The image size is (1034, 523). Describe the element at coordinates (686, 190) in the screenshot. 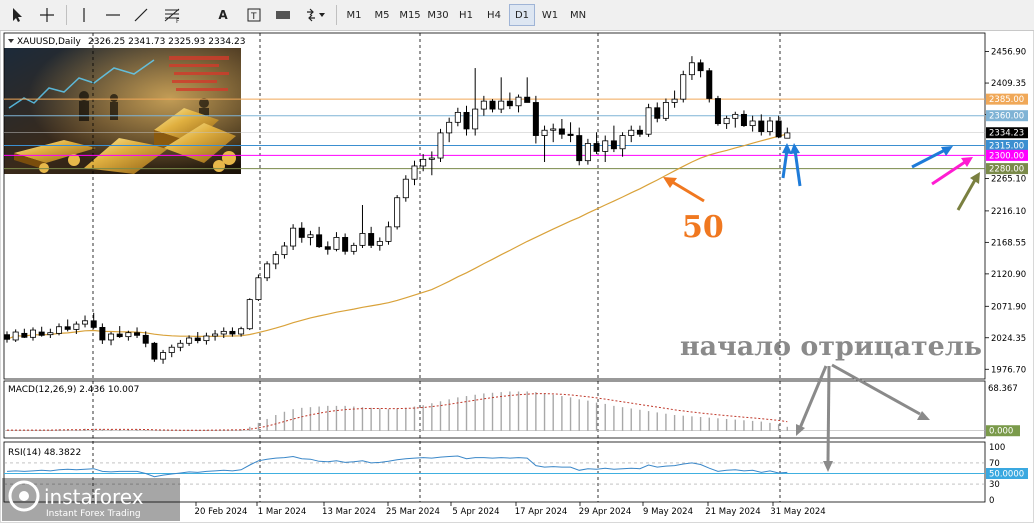

I see `ma-arrow-icon` at that location.